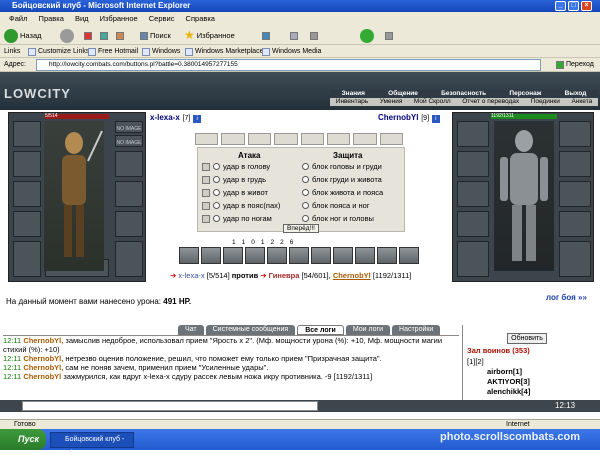 This screenshot has width=600, height=461. Describe the element at coordinates (338, 218) in the screenshot. I see `defense-option: блок ног и головы` at that location.